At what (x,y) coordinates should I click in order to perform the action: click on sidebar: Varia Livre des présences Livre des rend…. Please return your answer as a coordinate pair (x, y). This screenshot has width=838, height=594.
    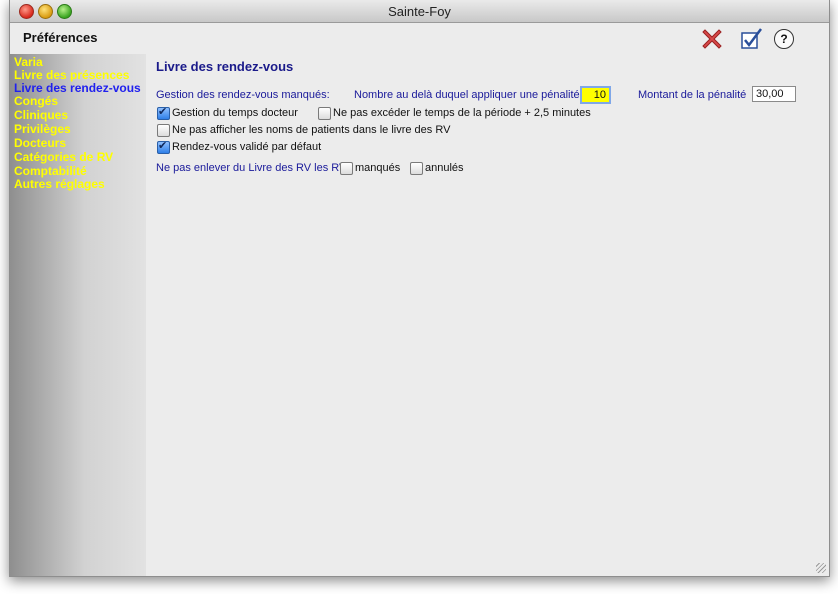
    Looking at the image, I should click on (78, 315).